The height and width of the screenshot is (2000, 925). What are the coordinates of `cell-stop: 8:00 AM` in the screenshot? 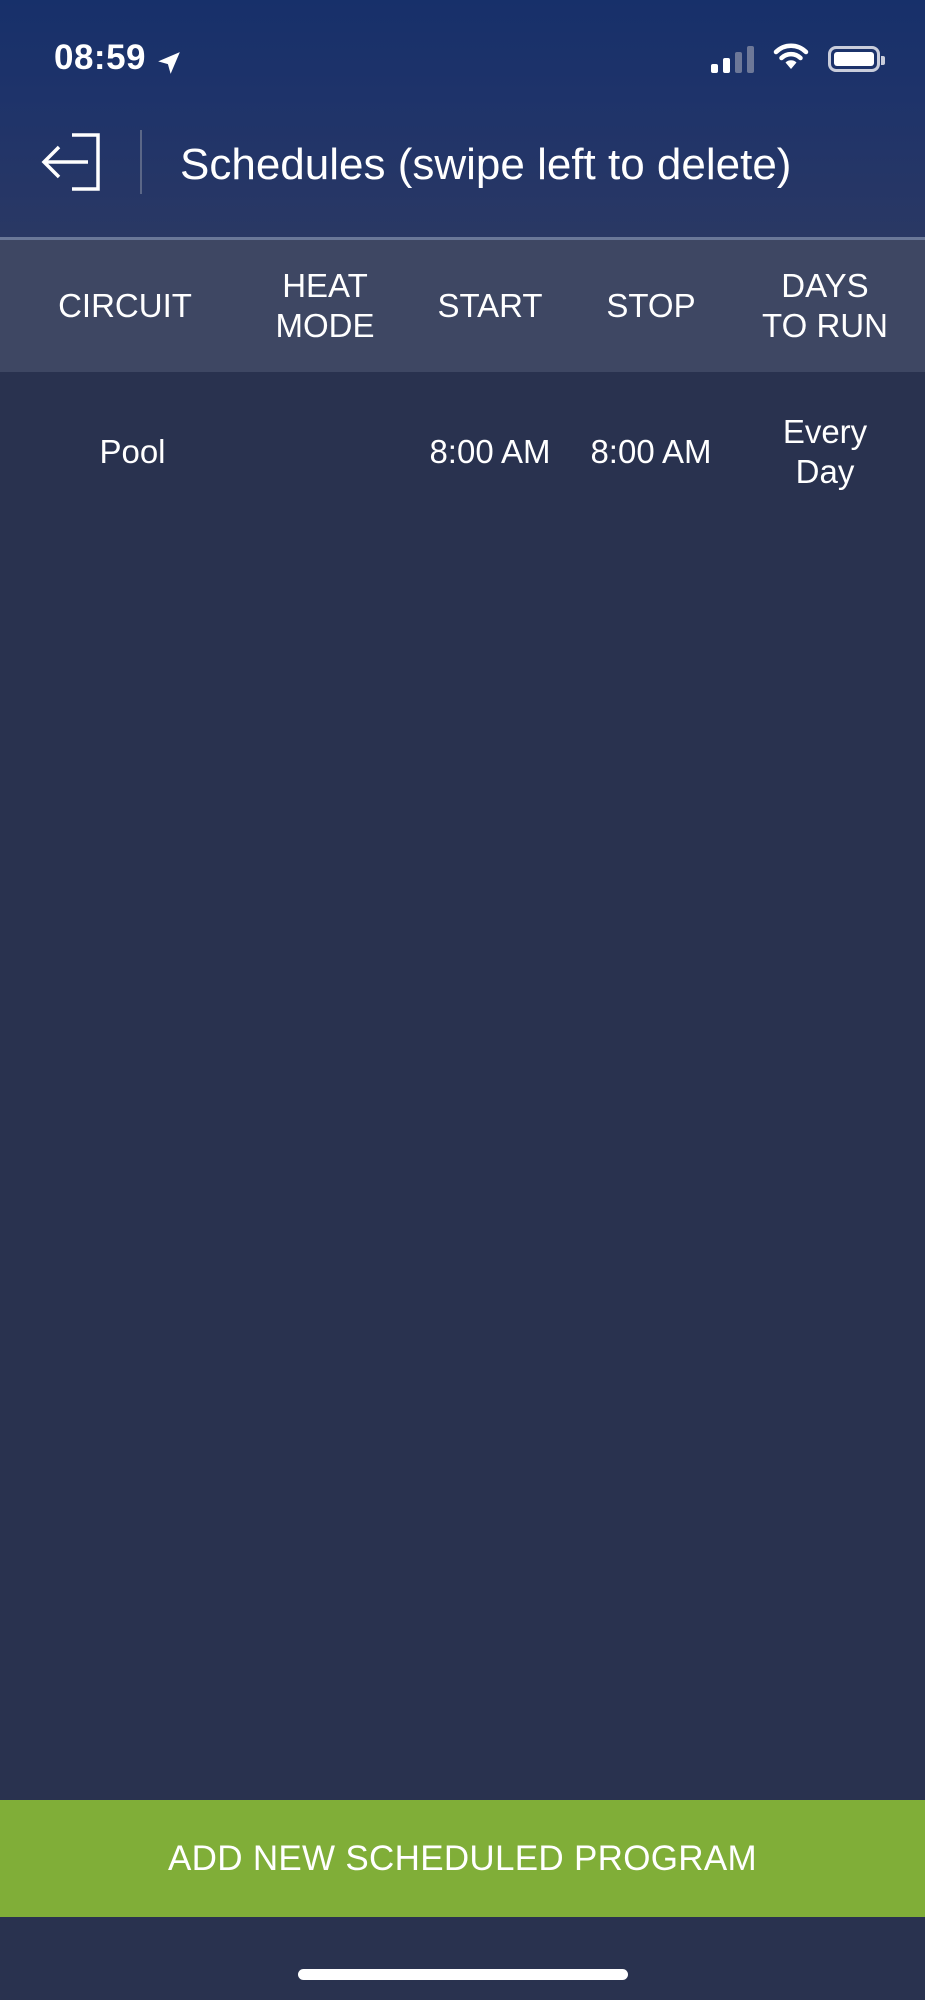 It's located at (651, 451).